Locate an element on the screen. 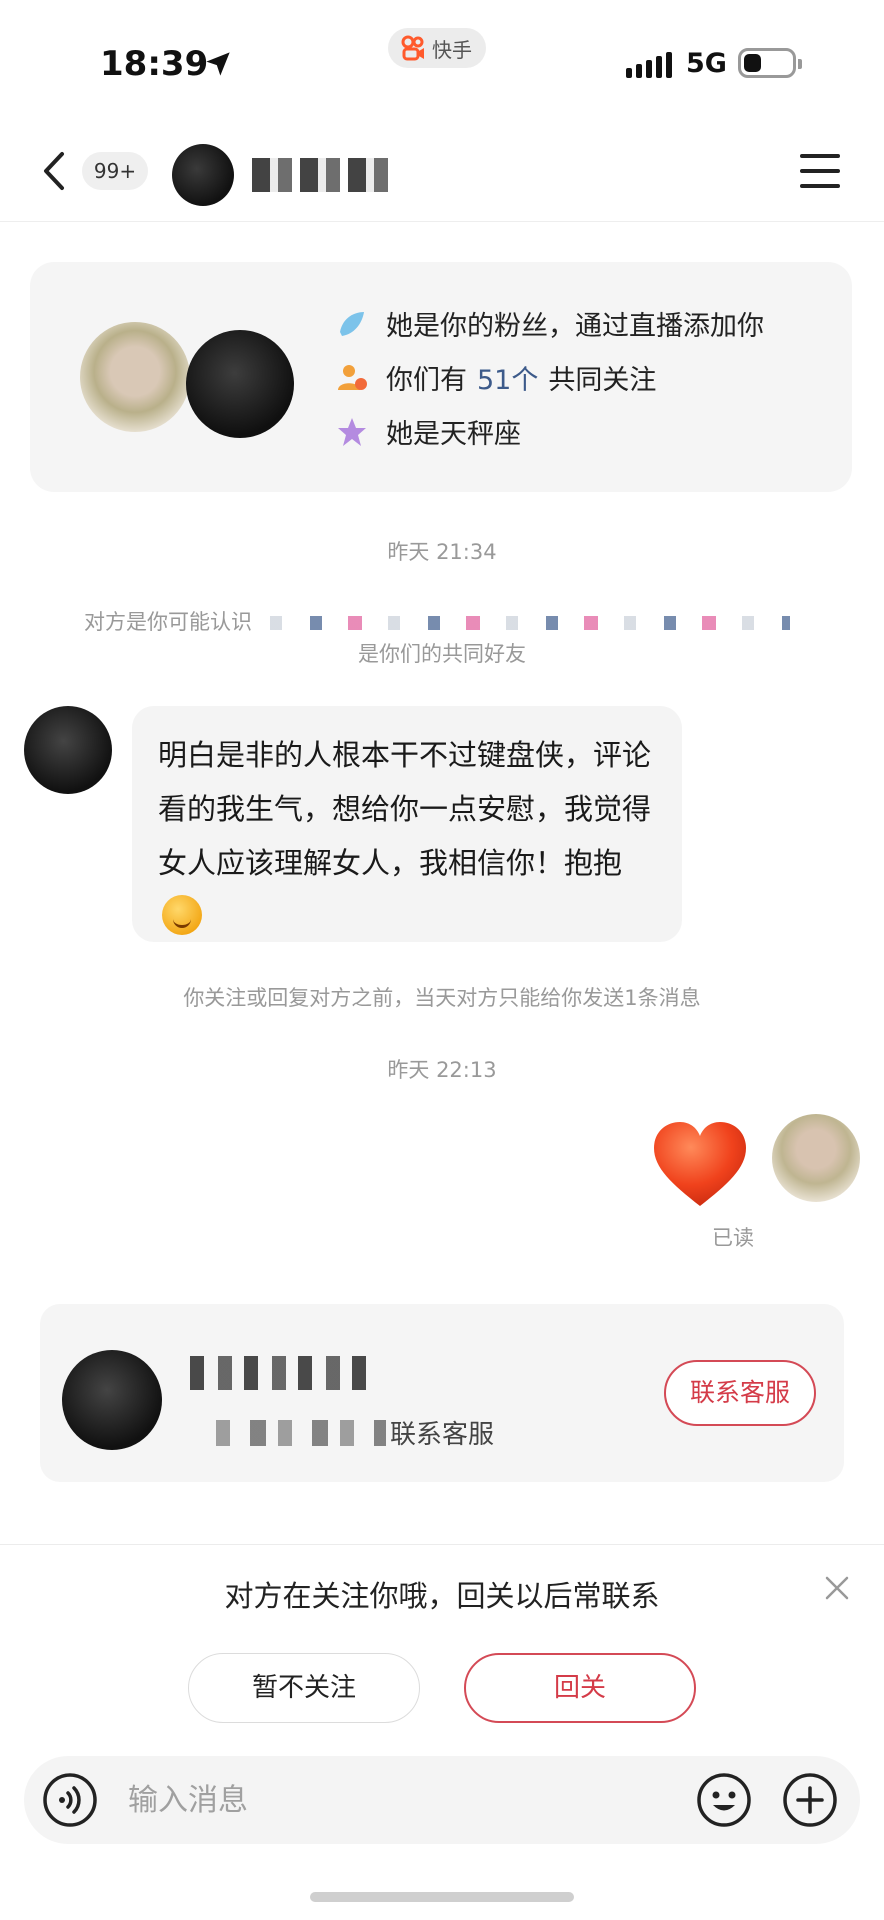 The image size is (884, 1920). location-arrow-icon is located at coordinates (218, 64).